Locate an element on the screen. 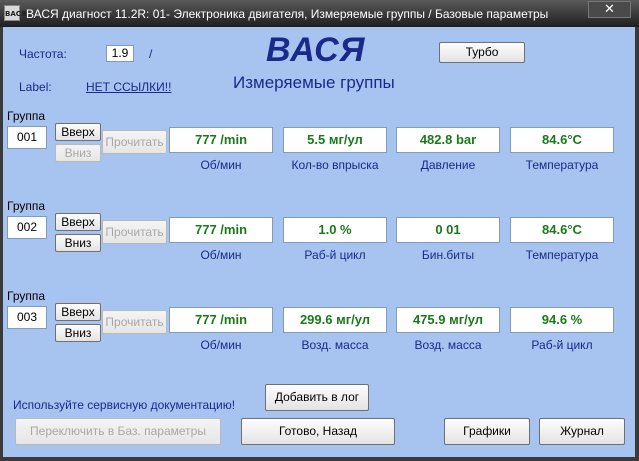 This screenshot has height=461, width=639. frequency-value: 1.9 is located at coordinates (120, 53).